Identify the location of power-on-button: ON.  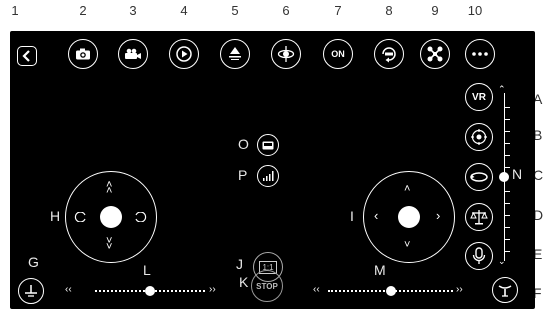
(338, 54).